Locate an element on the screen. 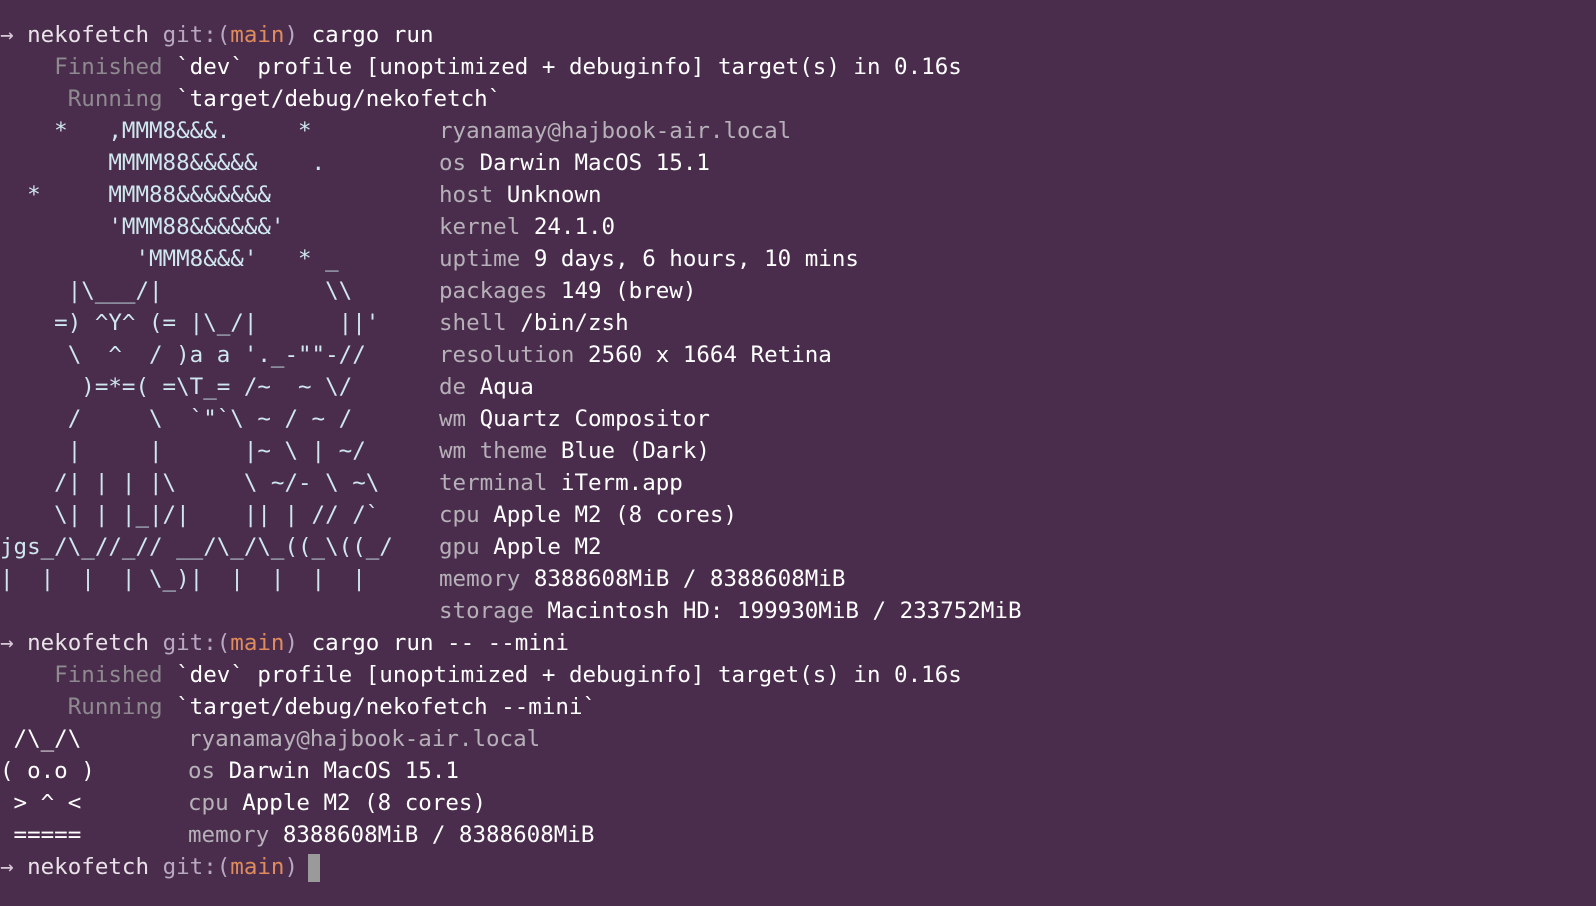 This screenshot has width=1596, height=906. info-value: /bin/zsh is located at coordinates (574, 323).